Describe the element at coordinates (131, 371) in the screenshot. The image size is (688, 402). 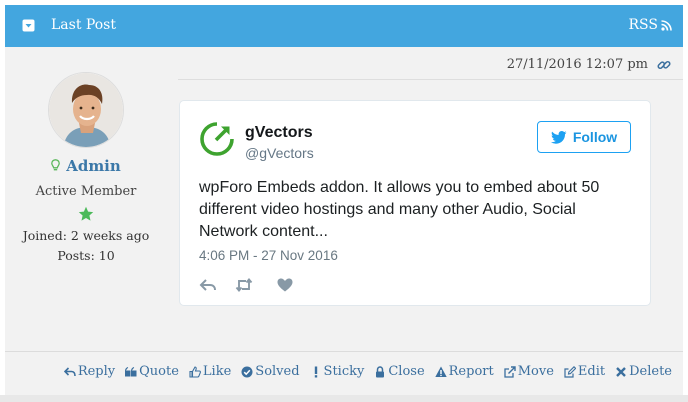
I see `quote-icon` at that location.